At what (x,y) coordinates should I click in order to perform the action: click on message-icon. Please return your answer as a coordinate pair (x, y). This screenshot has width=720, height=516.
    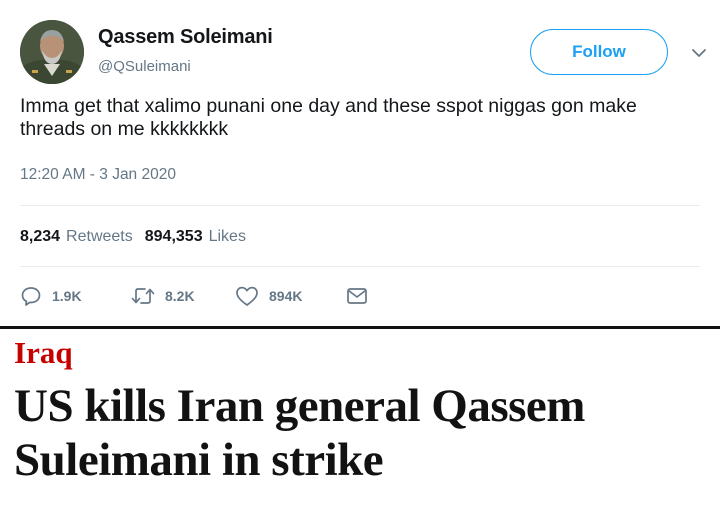
    Looking at the image, I should click on (357, 296).